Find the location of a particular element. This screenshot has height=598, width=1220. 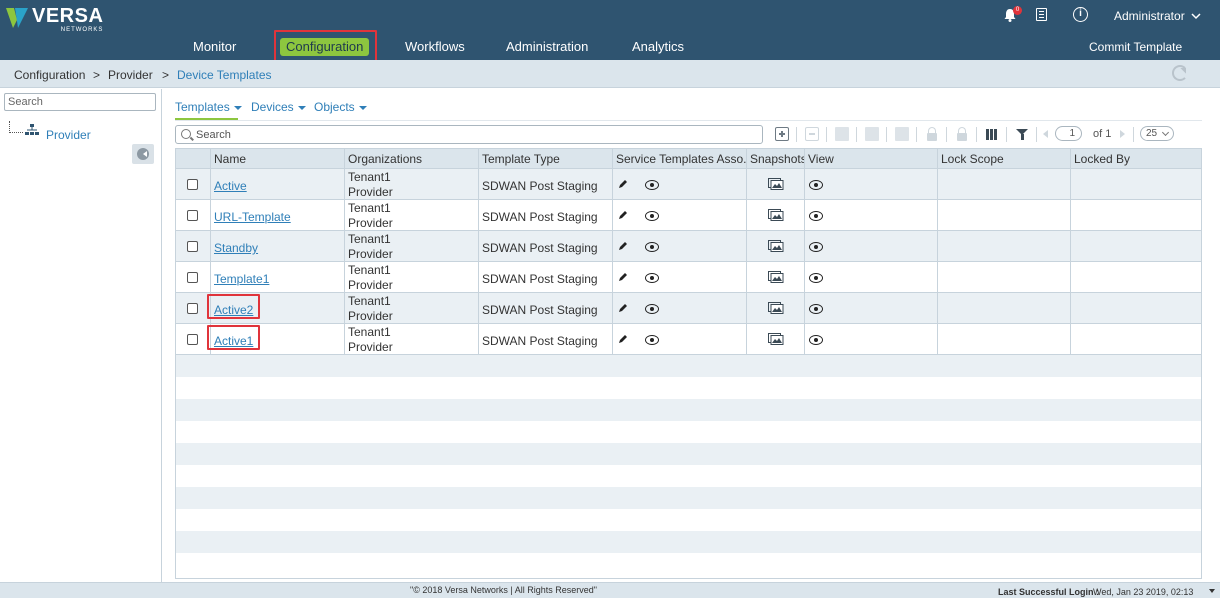

collapse-pane-icon is located at coordinates (143, 154).